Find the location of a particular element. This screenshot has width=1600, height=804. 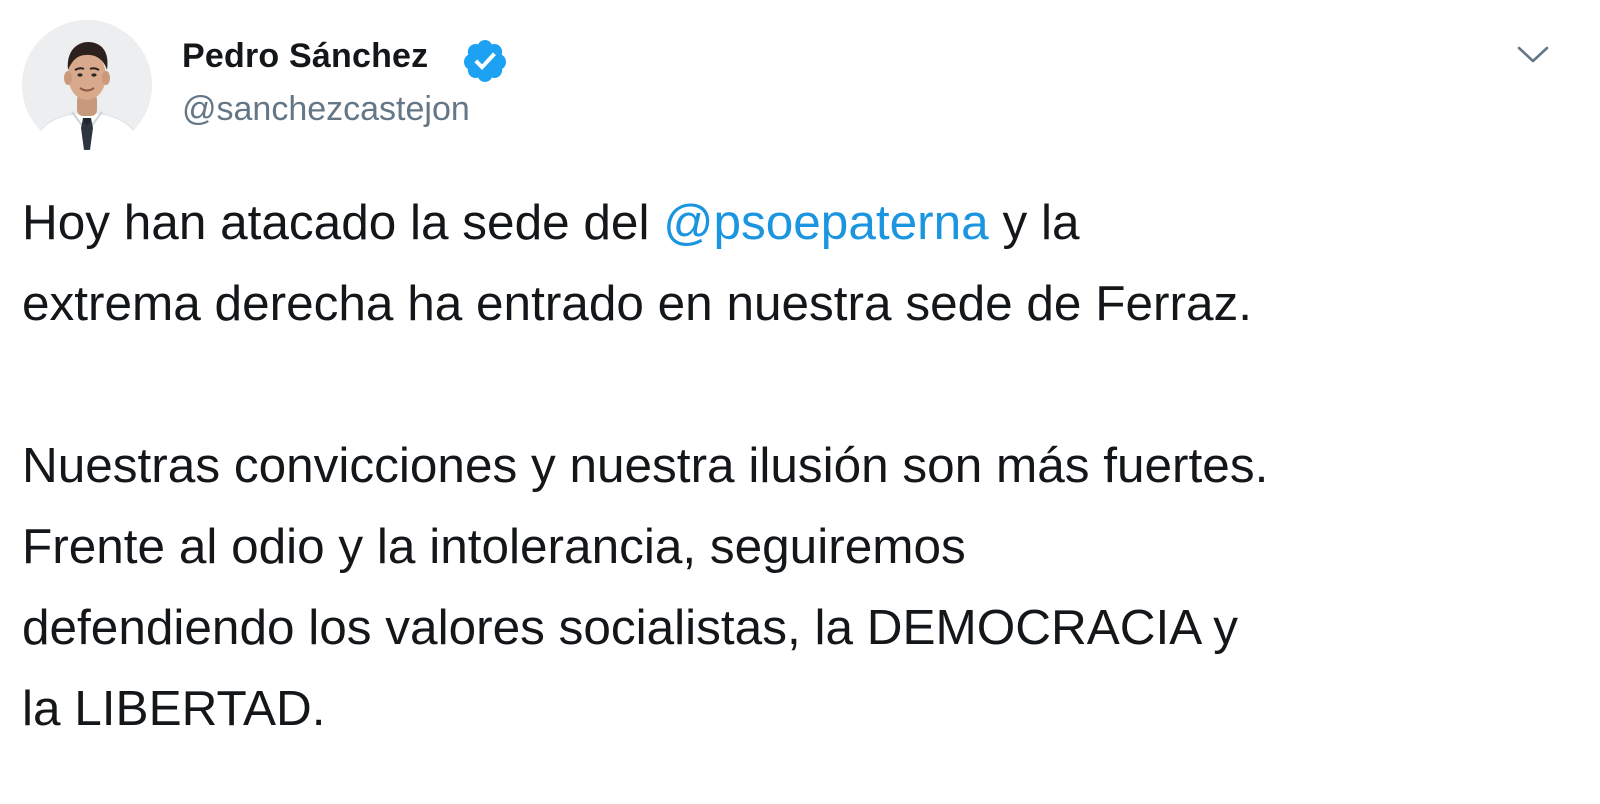

avatar-photo is located at coordinates (87, 85).